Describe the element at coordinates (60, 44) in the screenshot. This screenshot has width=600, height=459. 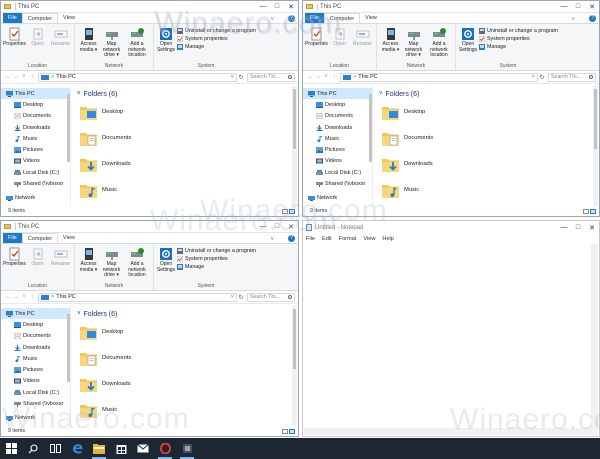
I see `rename-button: Rename` at that location.